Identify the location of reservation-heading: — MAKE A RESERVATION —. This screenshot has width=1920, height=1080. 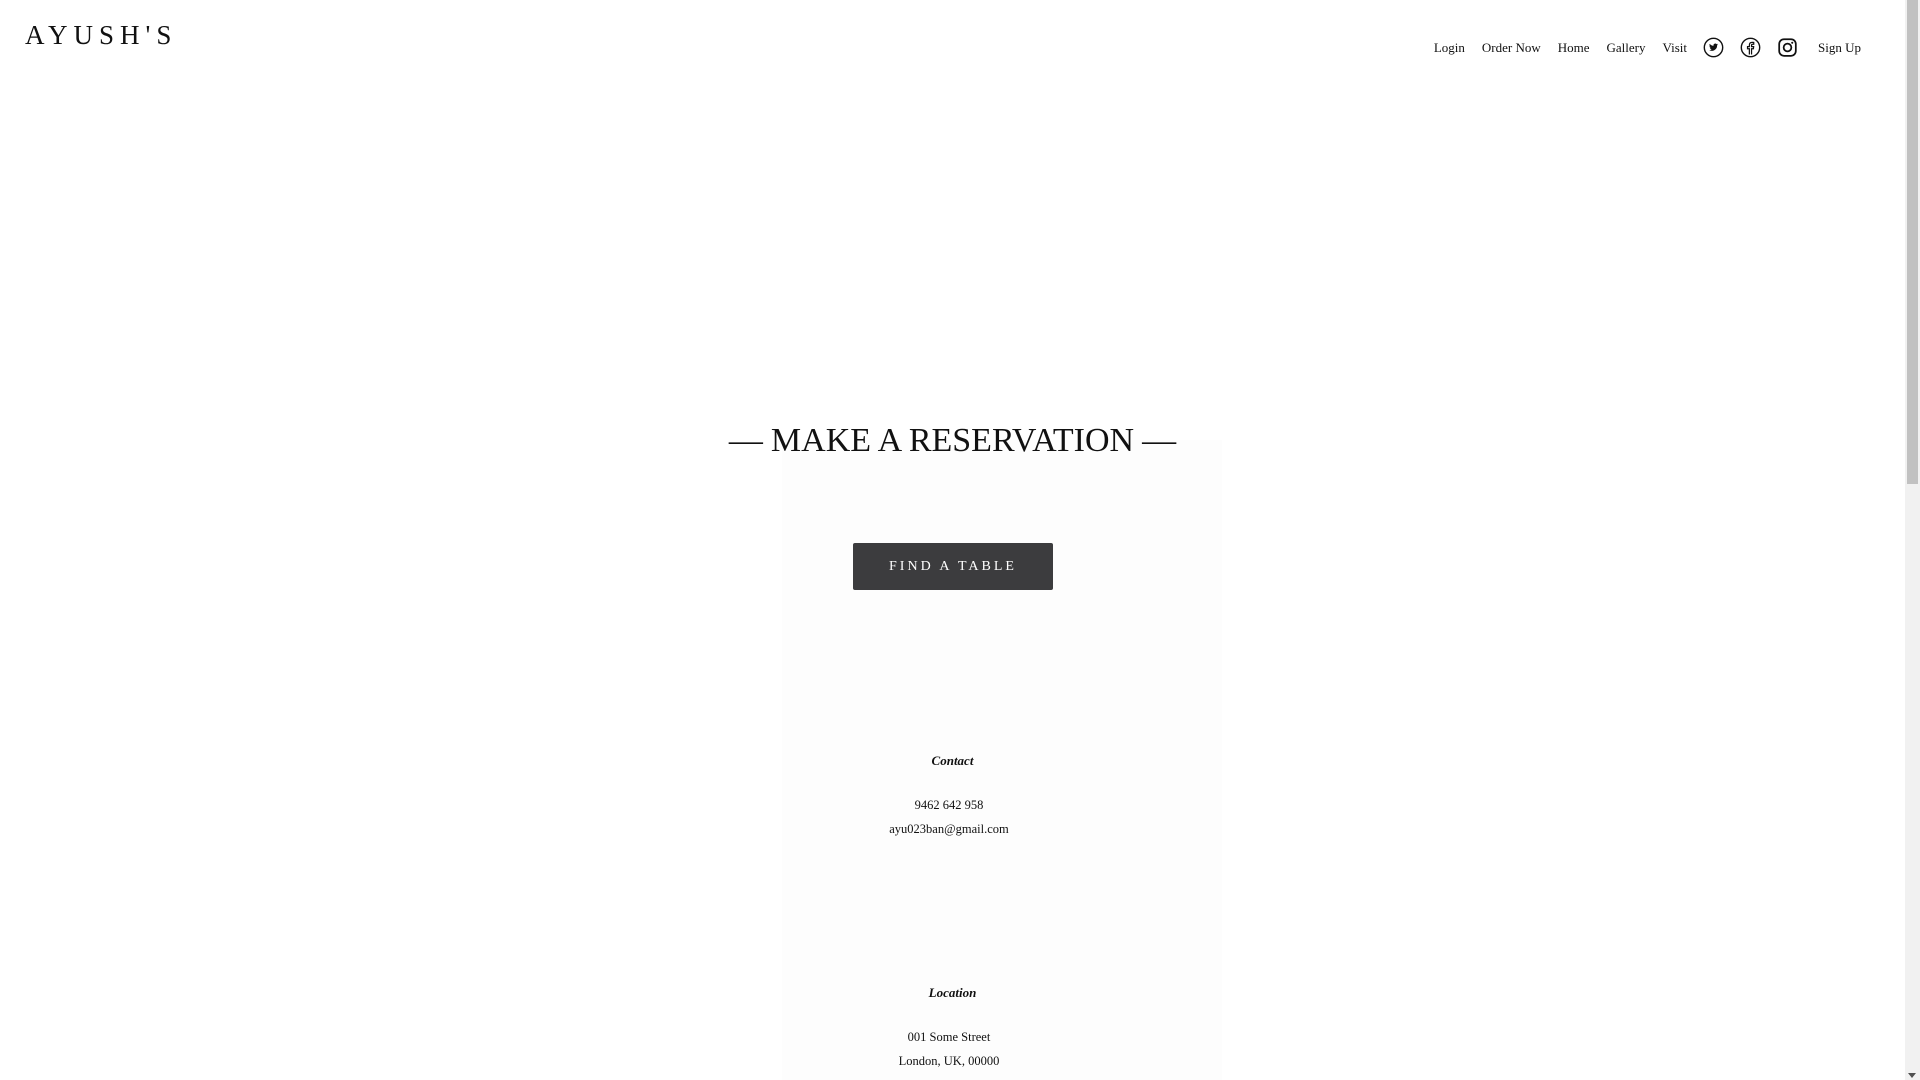
(952, 441).